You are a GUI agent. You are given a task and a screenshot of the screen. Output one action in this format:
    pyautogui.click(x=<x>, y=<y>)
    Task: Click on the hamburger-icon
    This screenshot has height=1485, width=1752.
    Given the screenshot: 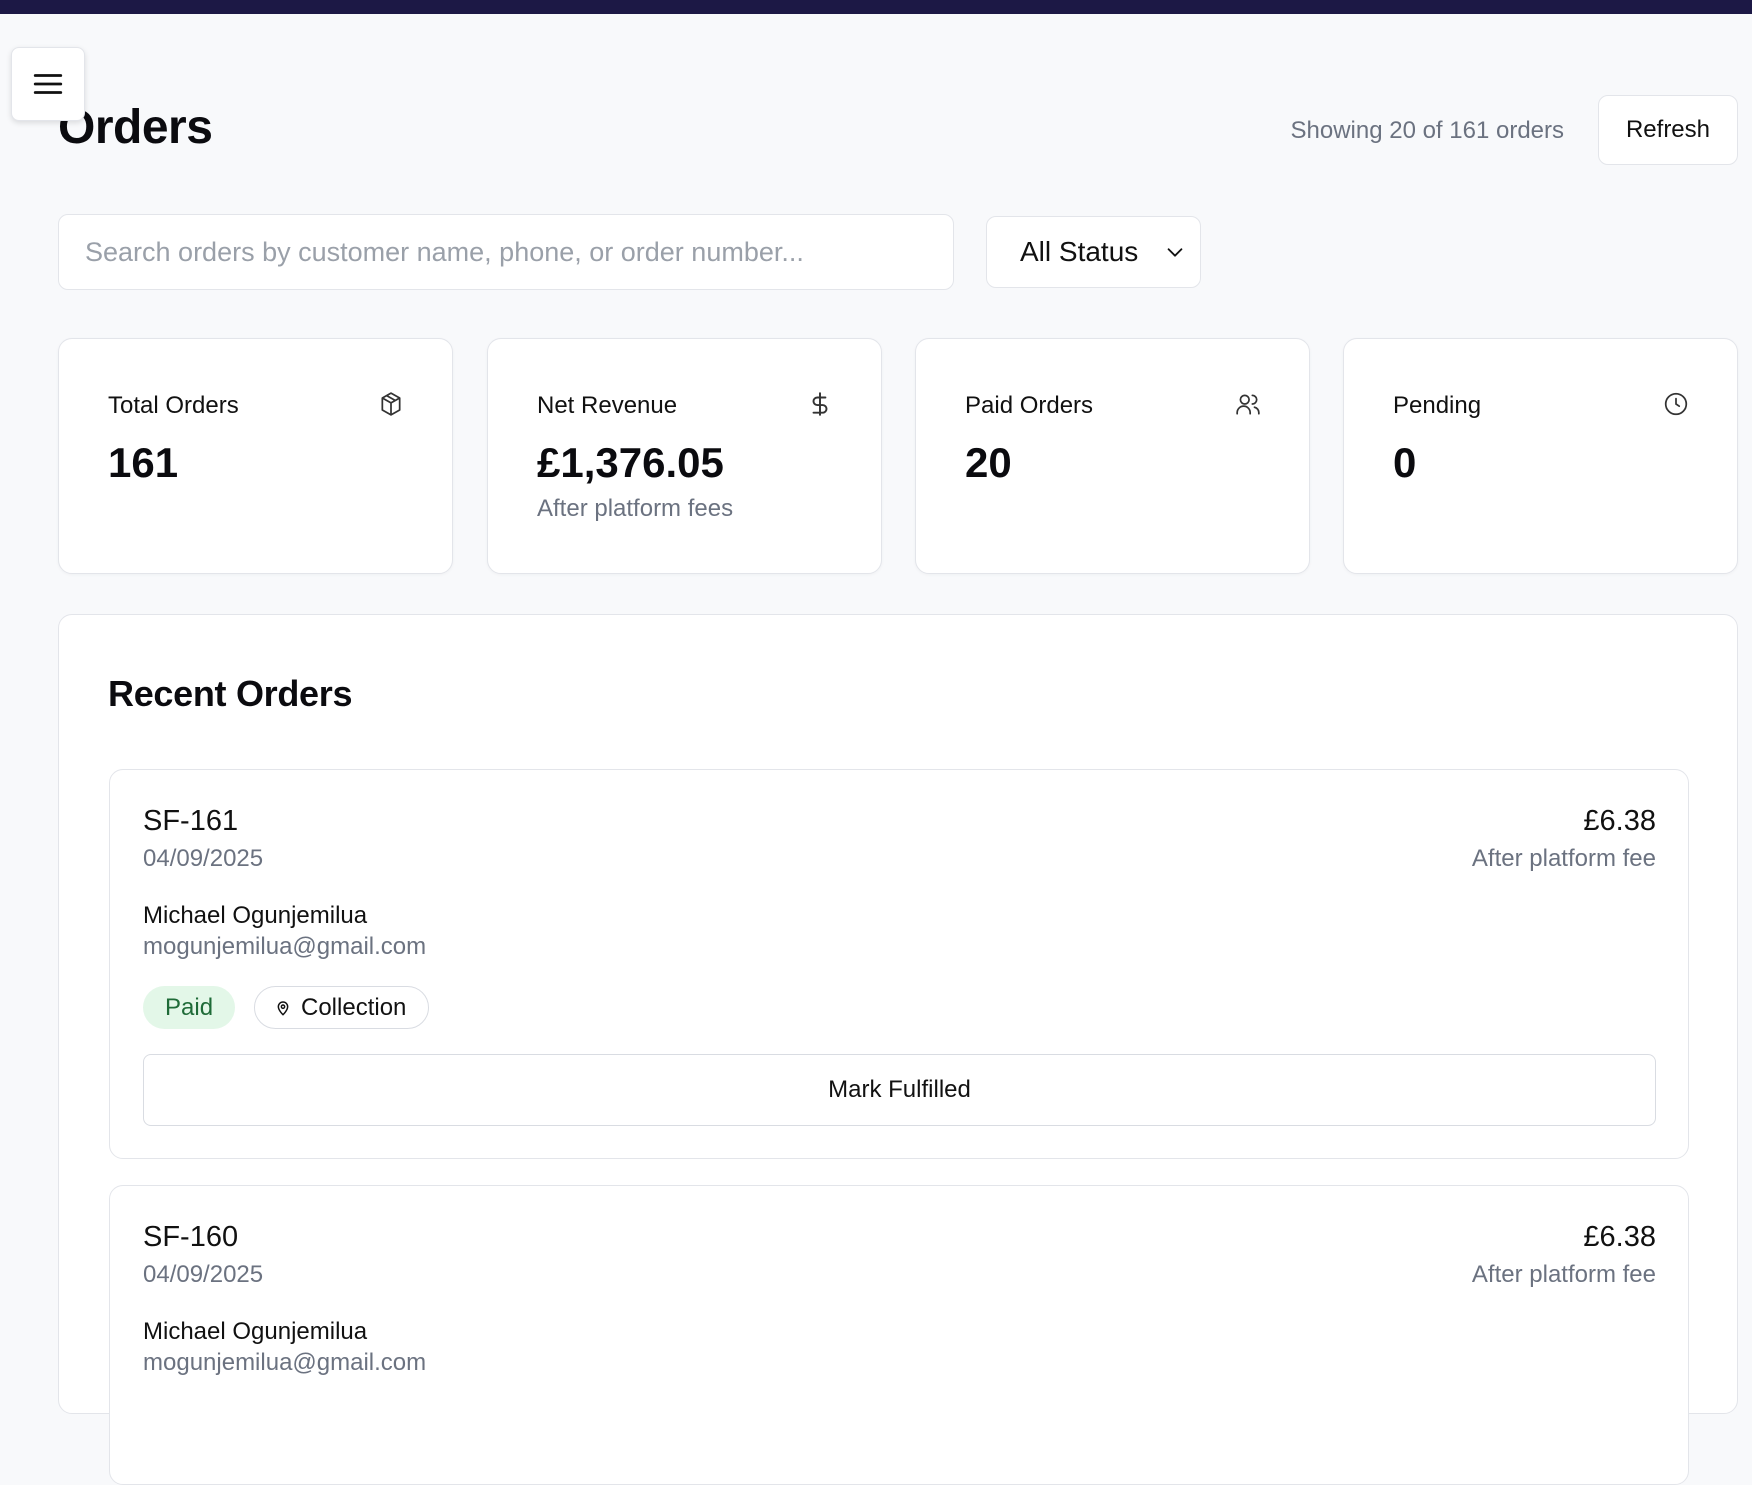 What is the action you would take?
    pyautogui.click(x=48, y=84)
    